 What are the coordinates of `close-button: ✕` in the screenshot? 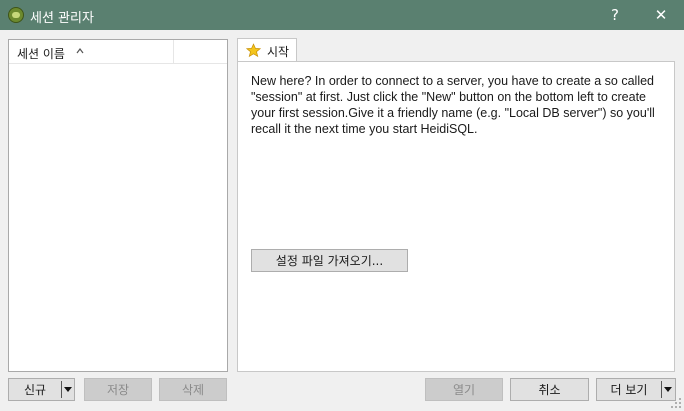 It's located at (661, 15).